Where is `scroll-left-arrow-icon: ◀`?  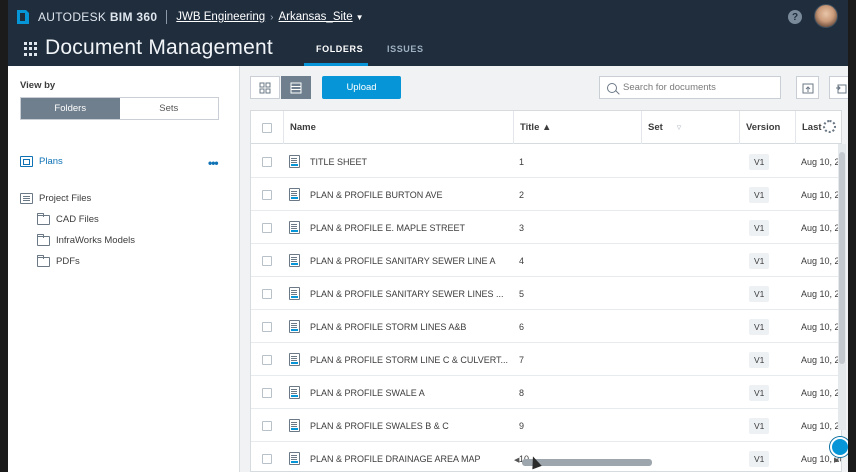 scroll-left-arrow-icon: ◀ is located at coordinates (516, 460).